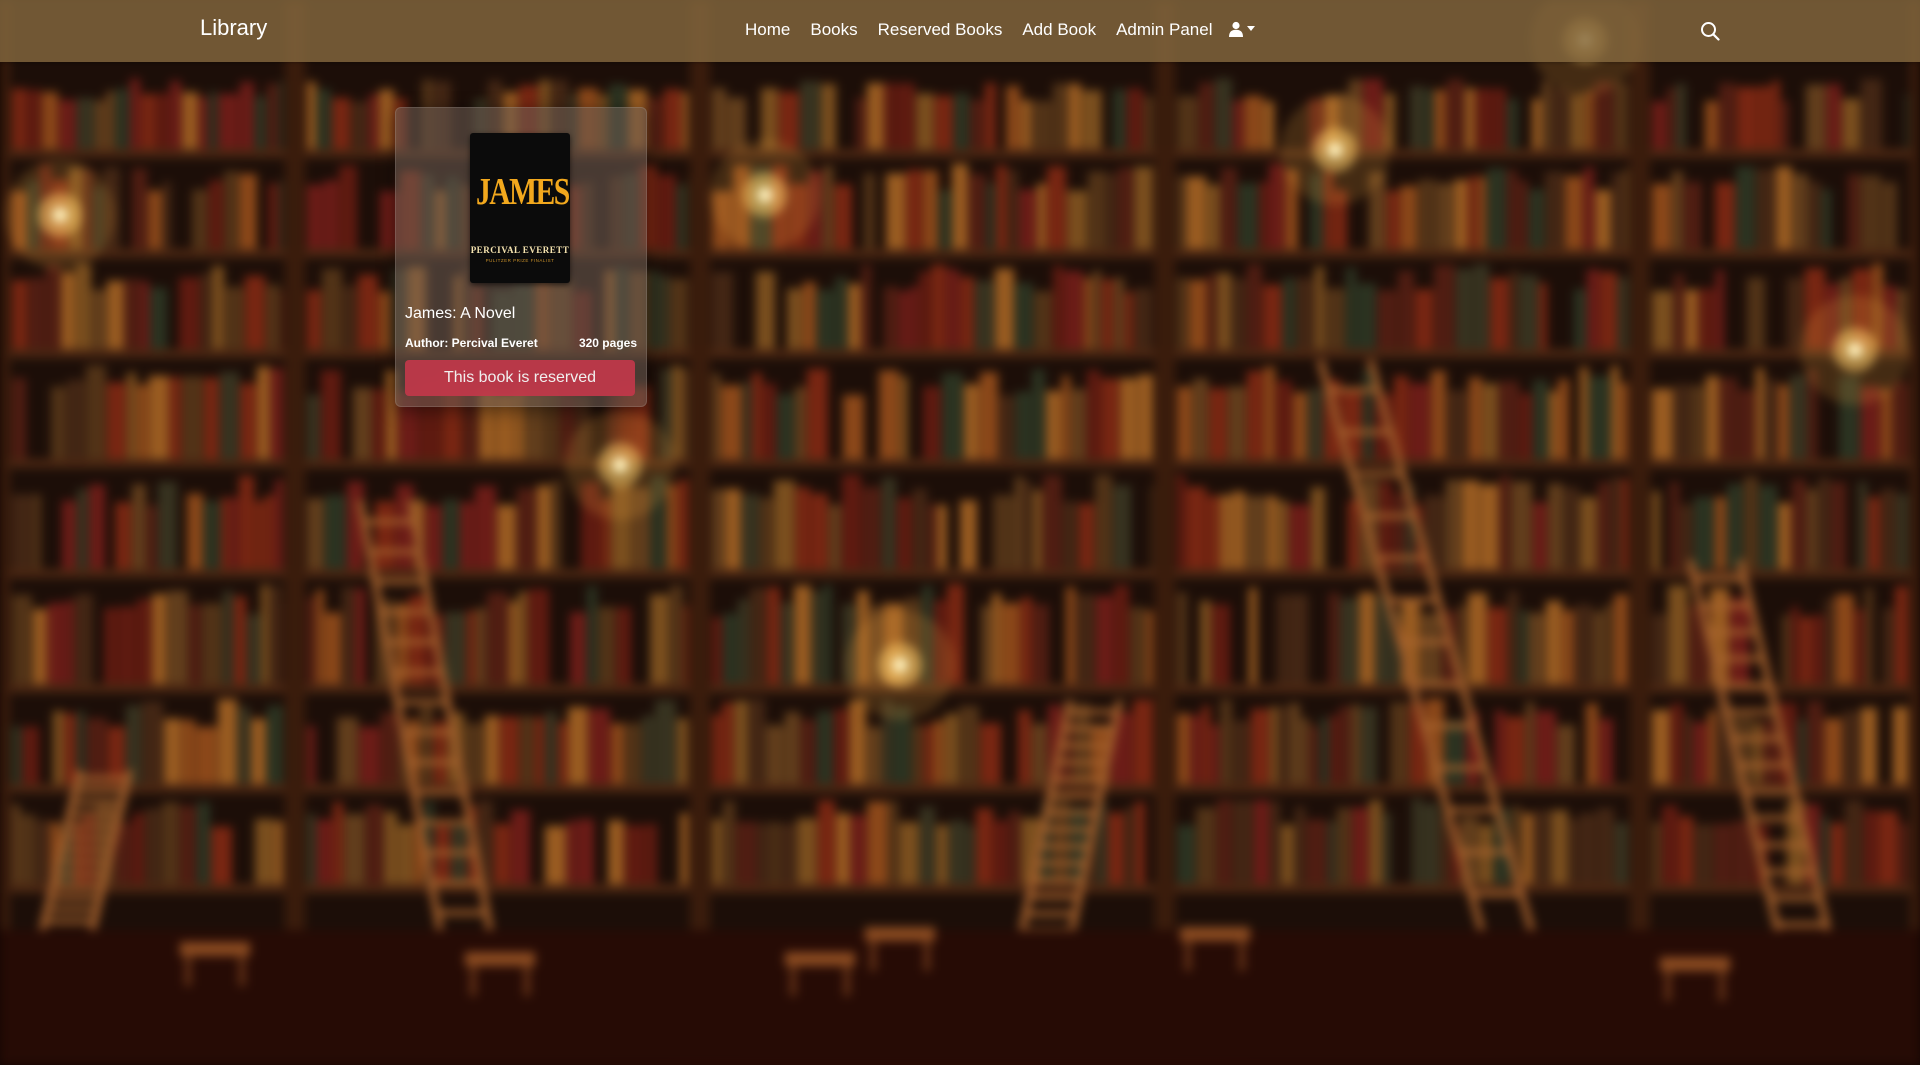  What do you see at coordinates (1251, 28) in the screenshot?
I see `caret-down-icon` at bounding box center [1251, 28].